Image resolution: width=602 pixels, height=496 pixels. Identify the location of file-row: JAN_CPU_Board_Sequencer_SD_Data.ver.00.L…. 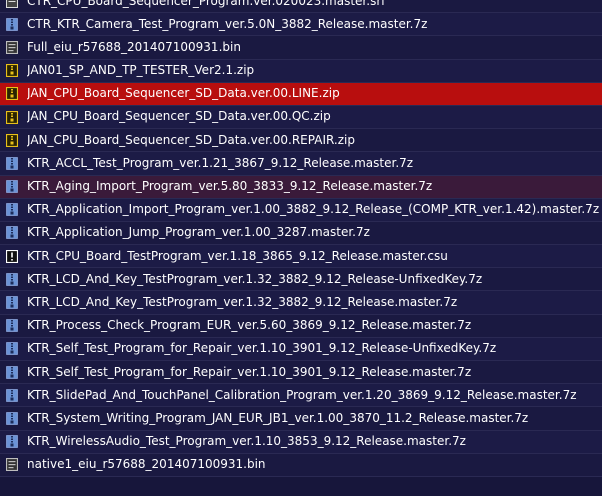
(301, 94).